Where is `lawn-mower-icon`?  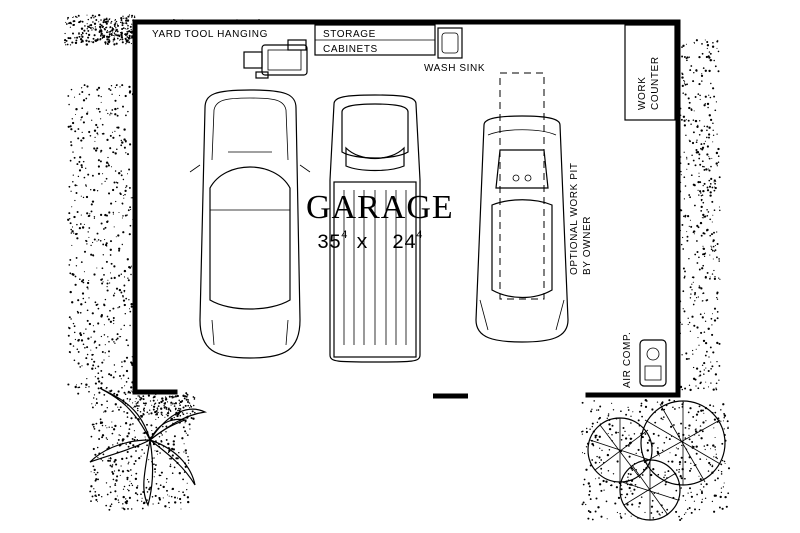 lawn-mower-icon is located at coordinates (275, 59).